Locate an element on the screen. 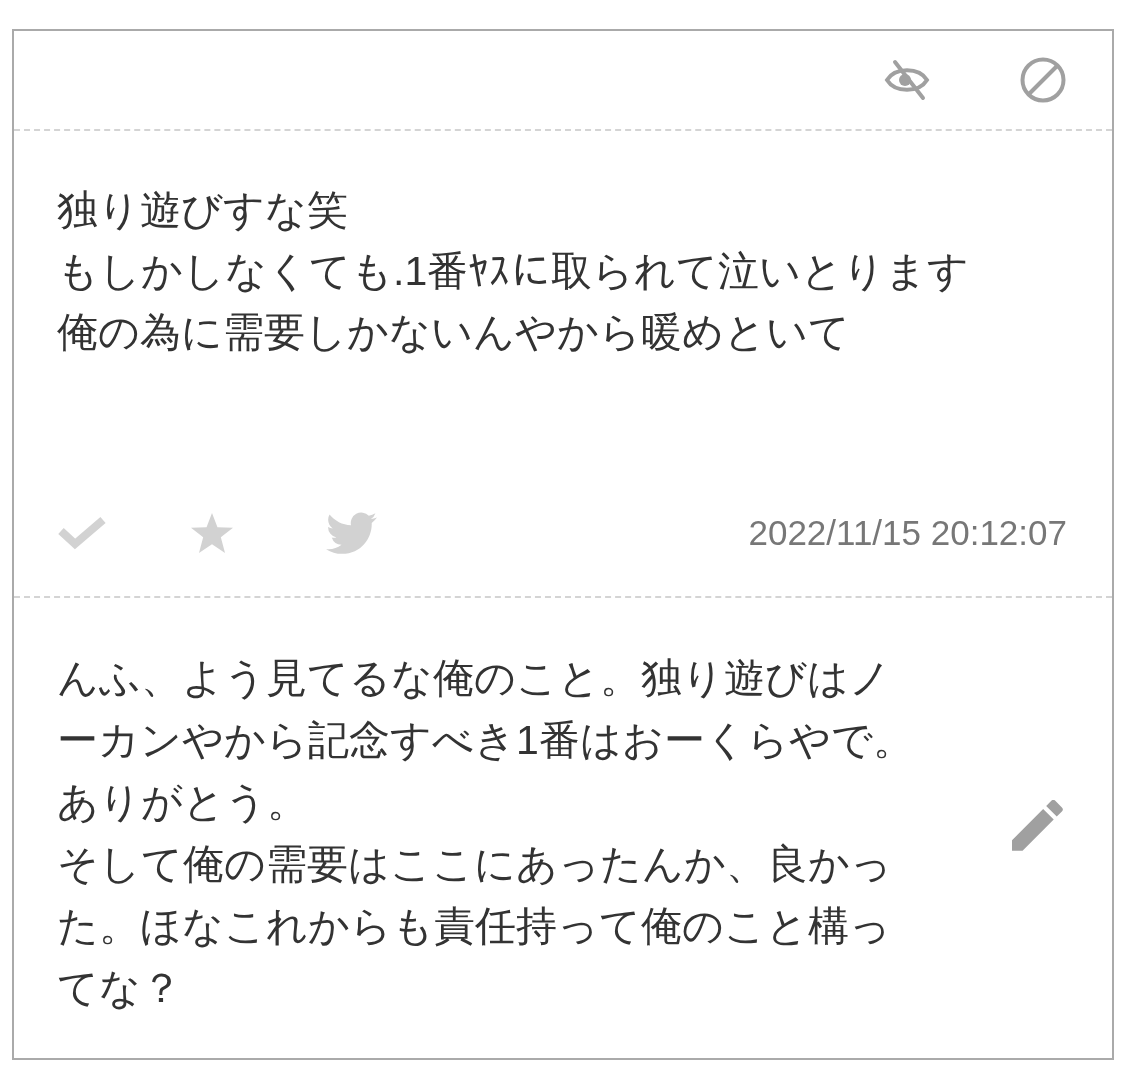  bird-icon is located at coordinates (351, 533).